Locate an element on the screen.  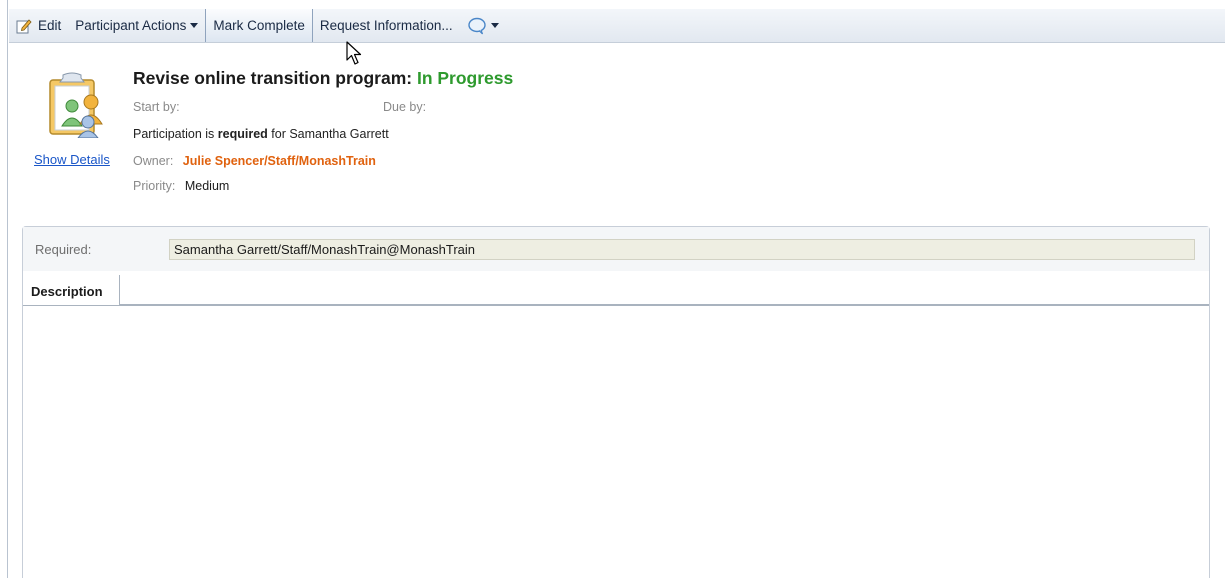
window-left-border is located at coordinates (4, 289).